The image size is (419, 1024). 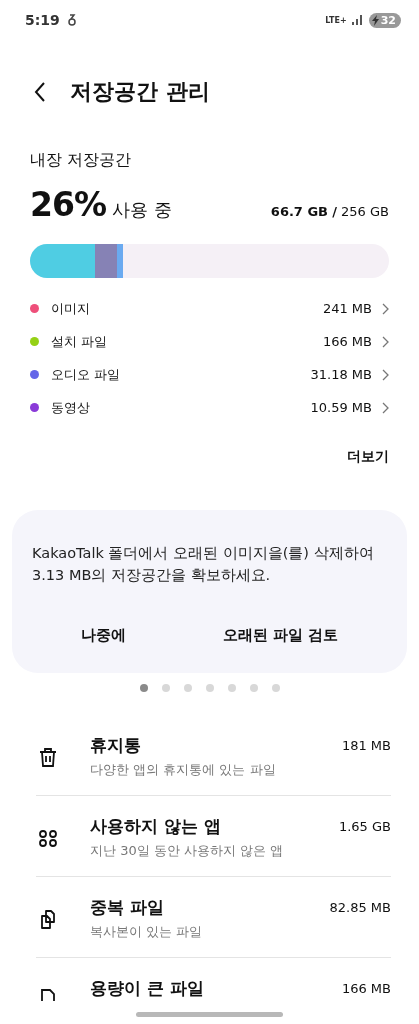 What do you see at coordinates (366, 745) in the screenshot?
I see `item-size: 181 MB` at bounding box center [366, 745].